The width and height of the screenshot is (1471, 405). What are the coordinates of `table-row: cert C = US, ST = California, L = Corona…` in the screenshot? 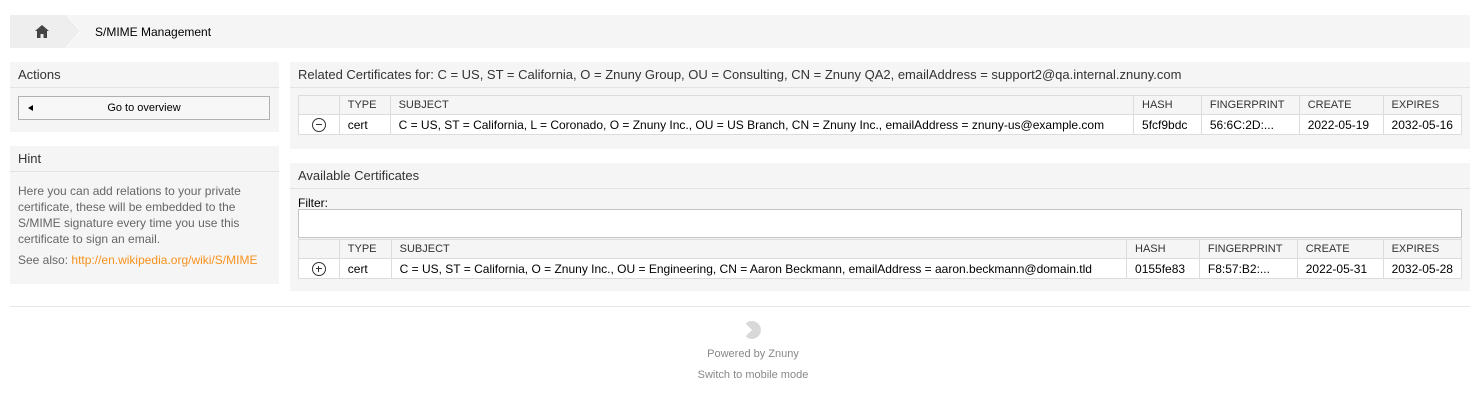 It's located at (880, 124).